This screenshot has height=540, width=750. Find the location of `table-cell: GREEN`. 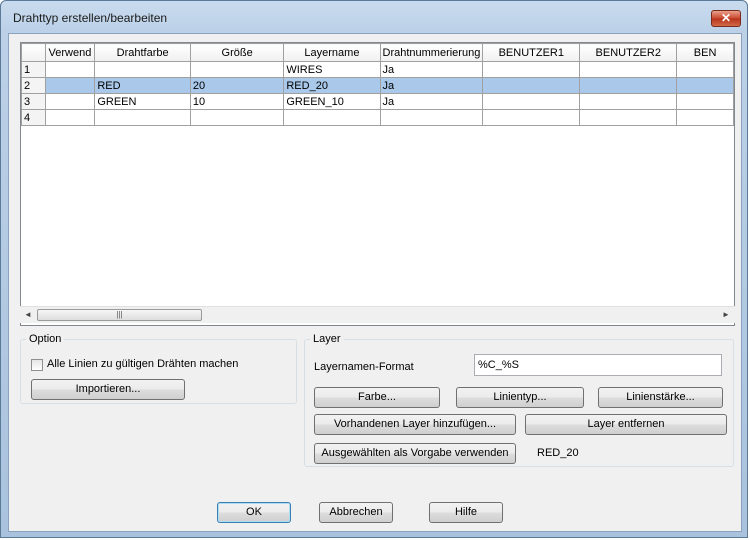

table-cell: GREEN is located at coordinates (142, 101).